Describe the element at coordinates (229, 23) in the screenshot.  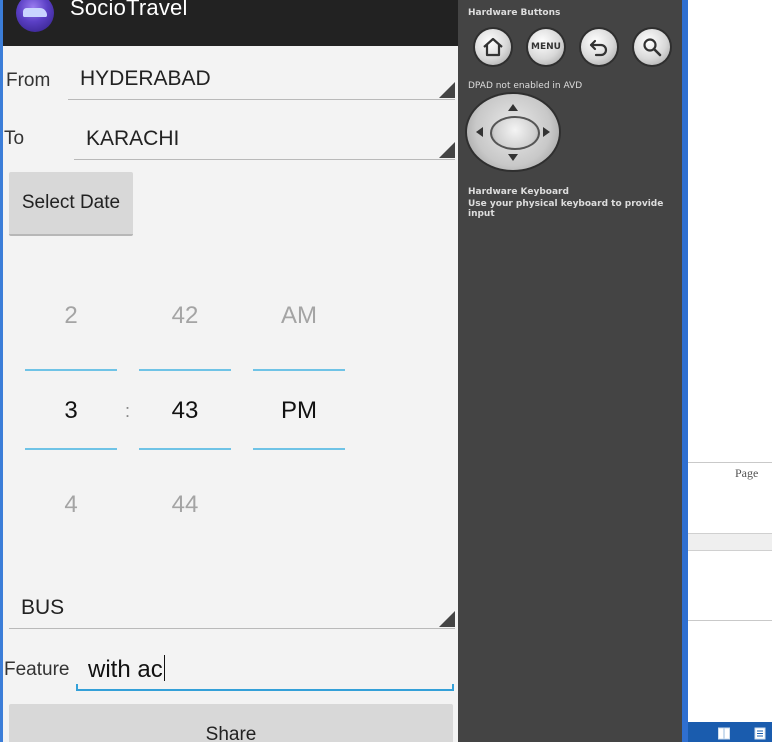
I see `action-bar: SocioTravel` at that location.